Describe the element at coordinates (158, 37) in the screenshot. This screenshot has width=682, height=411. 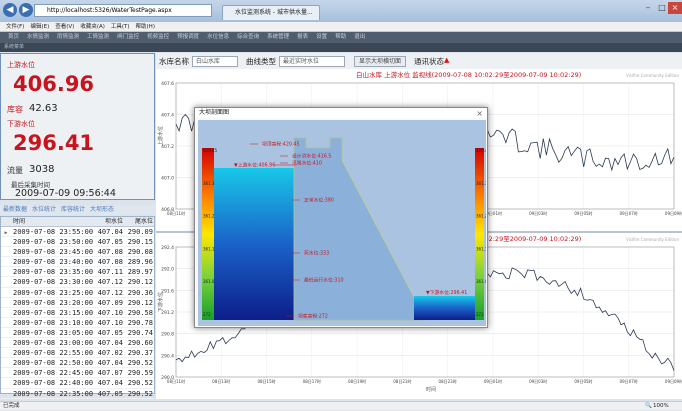
I see `app-nav-item: 视频监控` at that location.